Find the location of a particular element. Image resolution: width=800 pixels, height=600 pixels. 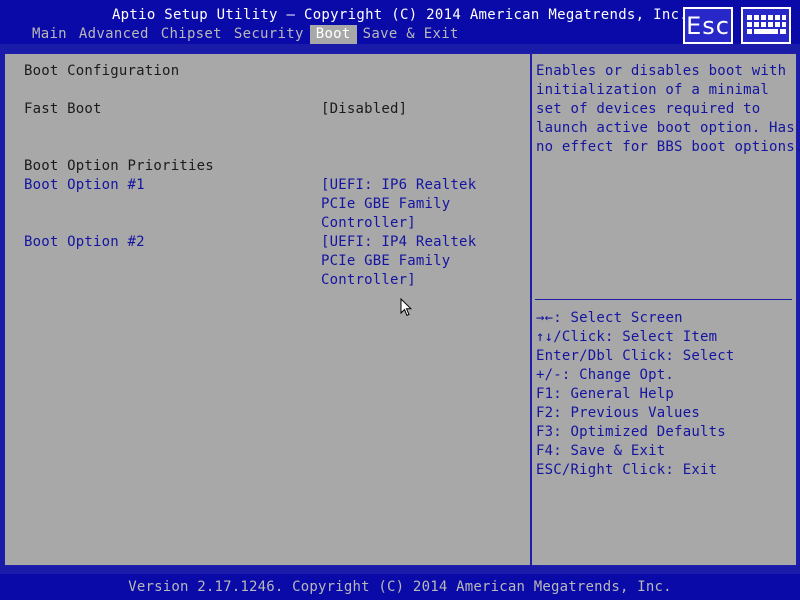

help-line: launch active boot option. Has is located at coordinates (665, 128).